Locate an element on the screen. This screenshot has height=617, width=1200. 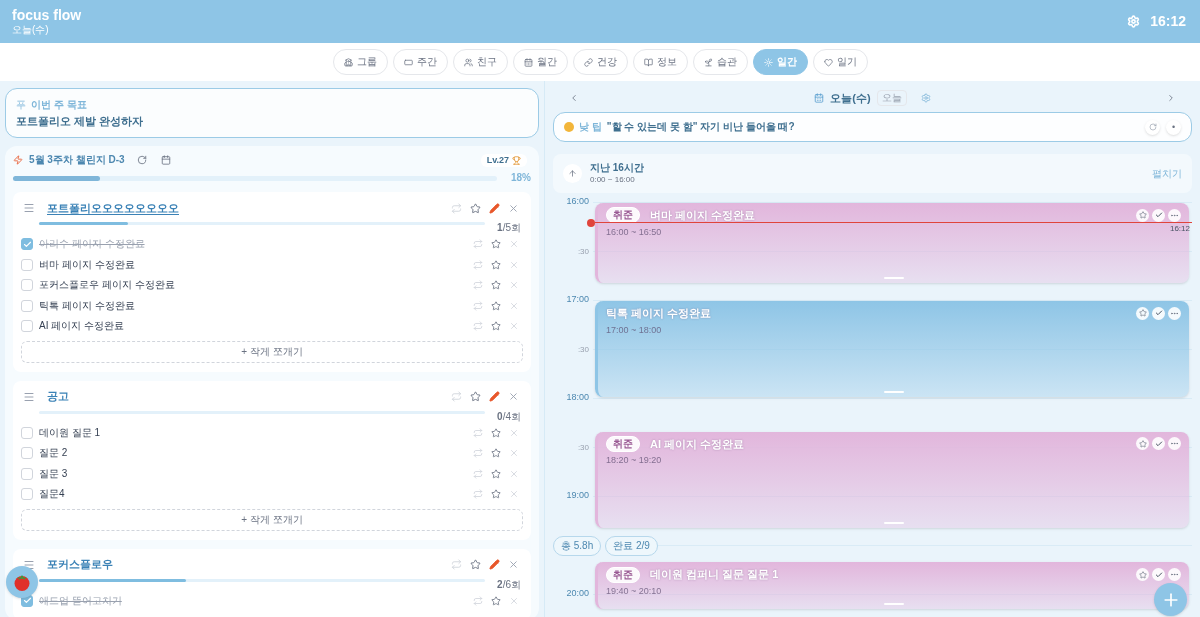
project-title: 공고 is located at coordinates (58, 396).